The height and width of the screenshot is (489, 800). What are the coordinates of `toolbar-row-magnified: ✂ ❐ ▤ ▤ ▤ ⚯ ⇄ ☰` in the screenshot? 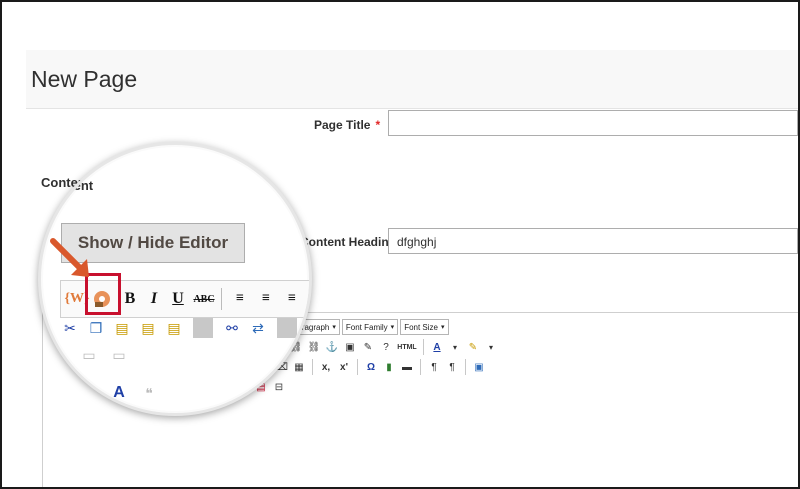 It's located at (184, 328).